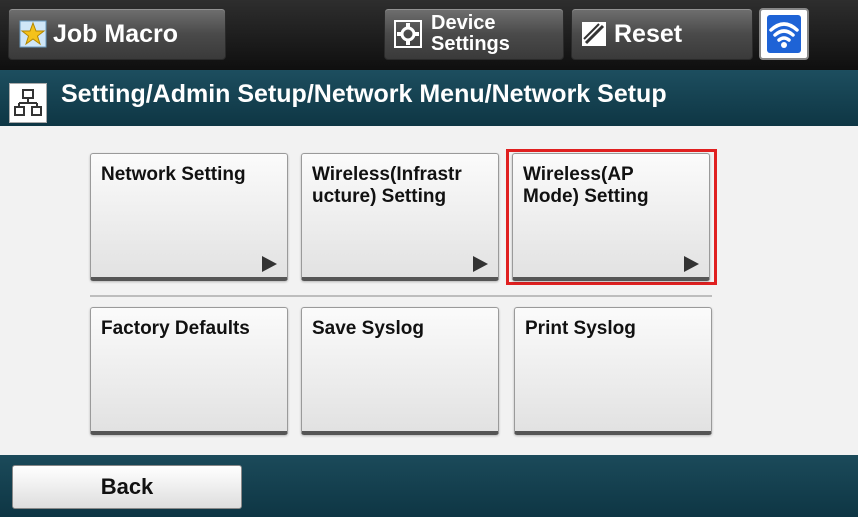 This screenshot has width=858, height=517. I want to click on print-syslog-label: Print Syslog, so click(580, 328).